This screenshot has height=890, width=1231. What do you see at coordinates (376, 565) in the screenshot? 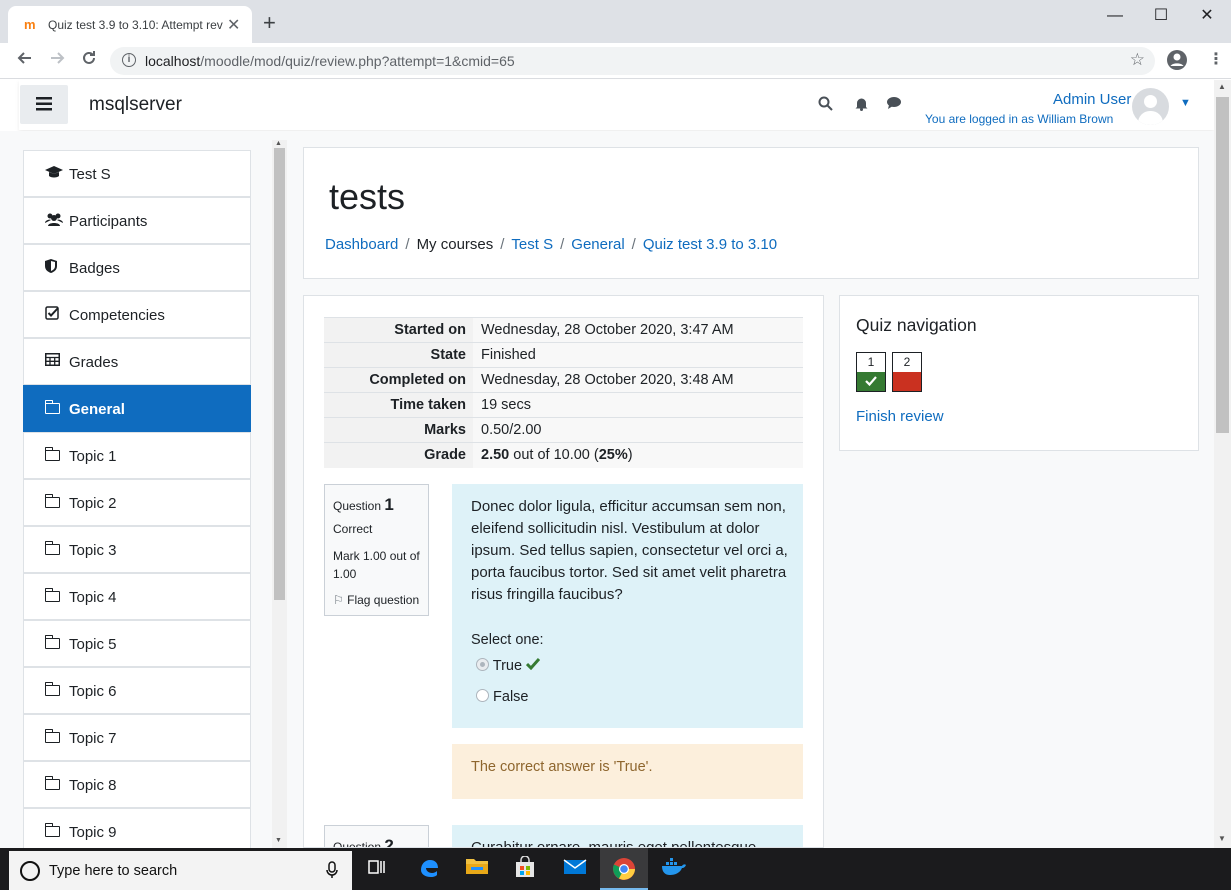
I see `question-mark: Mark 1.00 out of 1.00` at bounding box center [376, 565].